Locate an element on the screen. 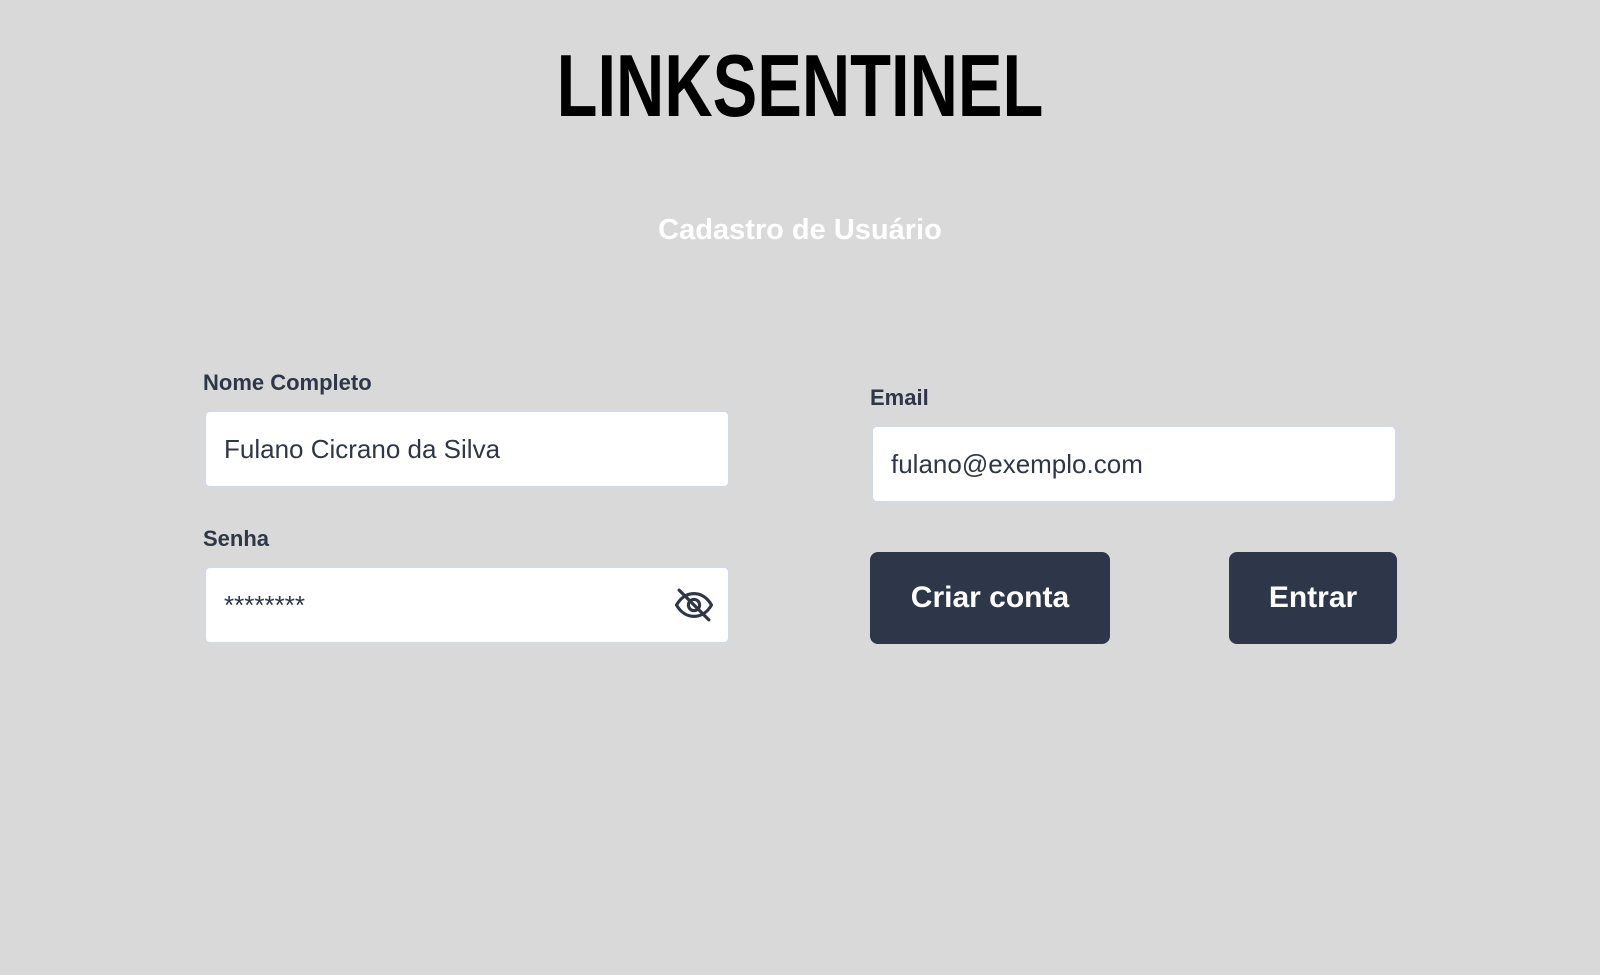  eye-off-icon is located at coordinates (694, 605).